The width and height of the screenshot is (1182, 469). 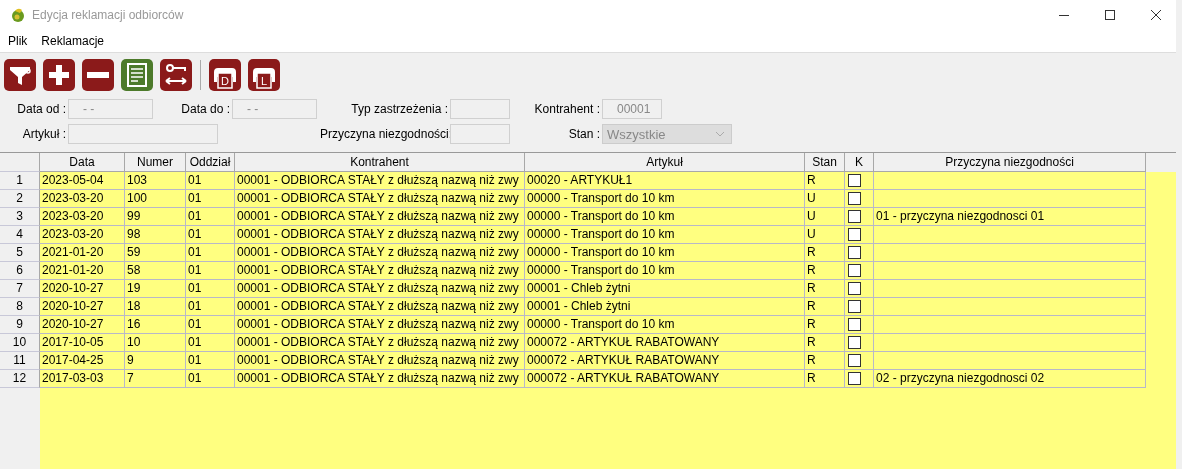 What do you see at coordinates (155, 379) in the screenshot?
I see `table-cell: 7` at bounding box center [155, 379].